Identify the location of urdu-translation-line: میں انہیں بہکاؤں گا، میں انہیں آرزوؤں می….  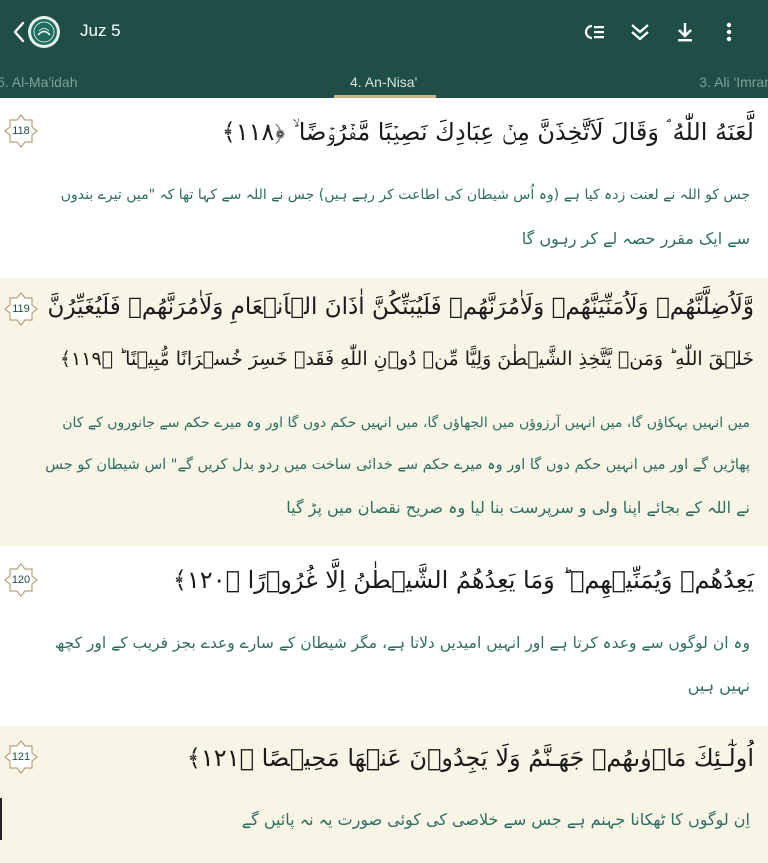
(406, 423).